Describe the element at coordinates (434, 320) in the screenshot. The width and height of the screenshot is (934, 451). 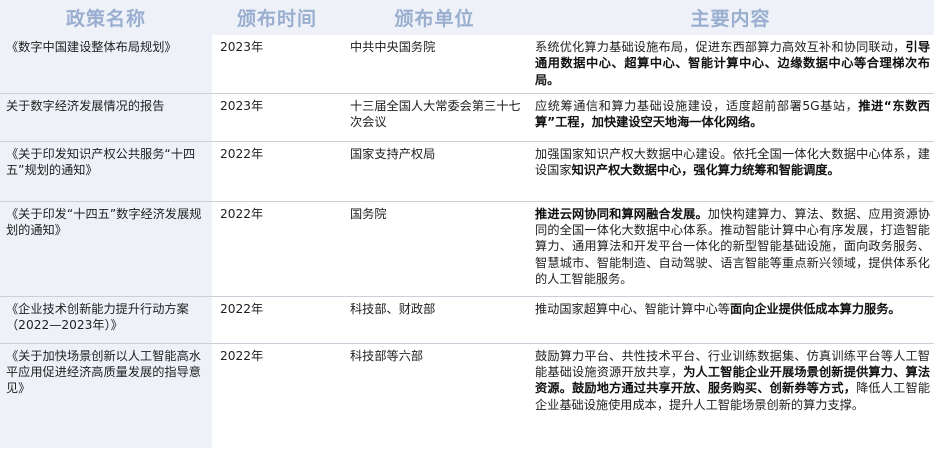
I see `issuer-cell: 科技部、财政部` at that location.